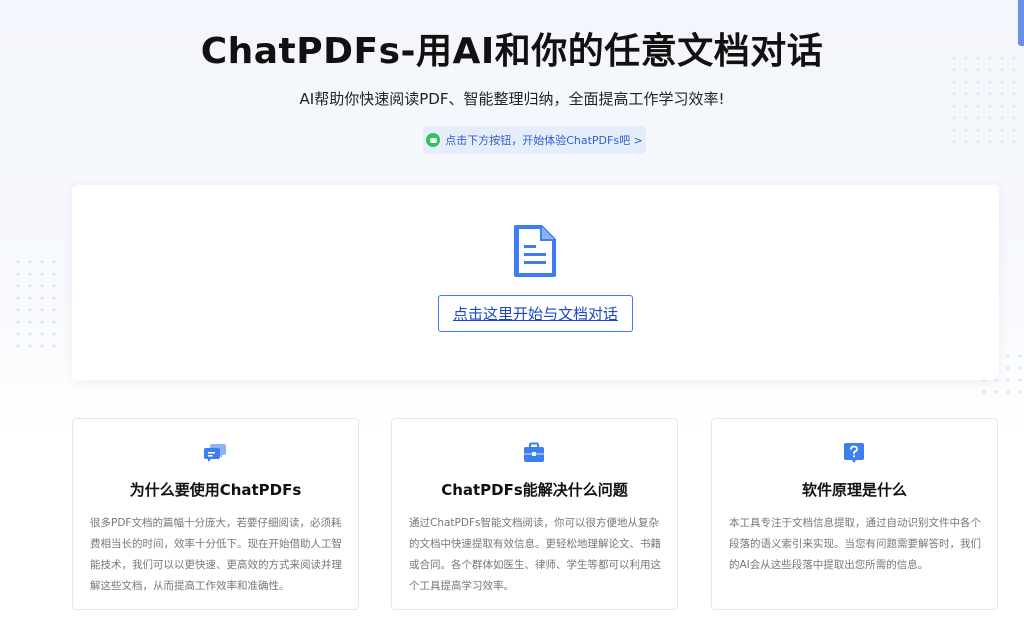 Image resolution: width=1024 pixels, height=631 pixels. Describe the element at coordinates (534, 452) in the screenshot. I see `briefcase-icon` at that location.